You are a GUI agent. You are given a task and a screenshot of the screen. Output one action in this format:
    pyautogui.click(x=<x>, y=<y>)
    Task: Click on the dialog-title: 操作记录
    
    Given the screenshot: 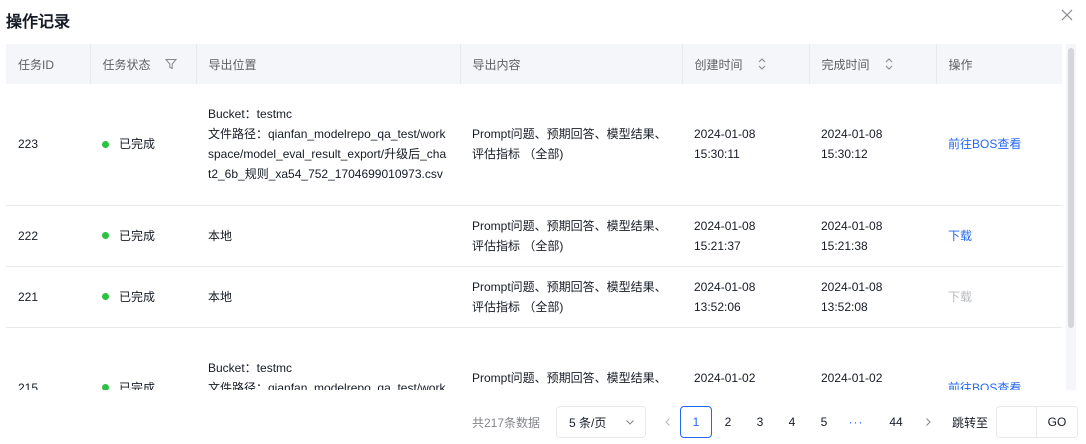 What is the action you would take?
    pyautogui.click(x=38, y=22)
    